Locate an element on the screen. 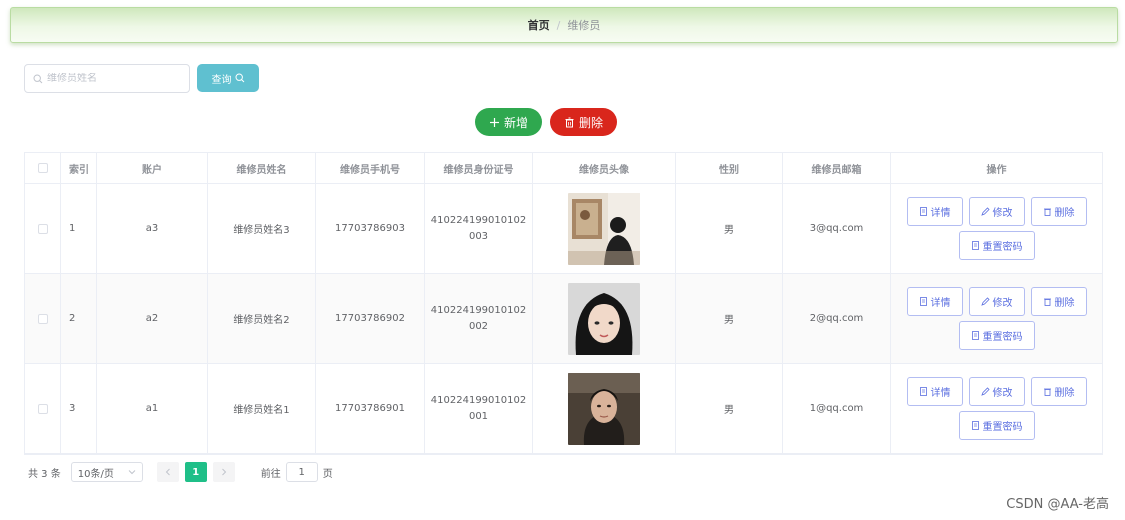 The height and width of the screenshot is (520, 1125). column-header: 索引 is located at coordinates (79, 168).